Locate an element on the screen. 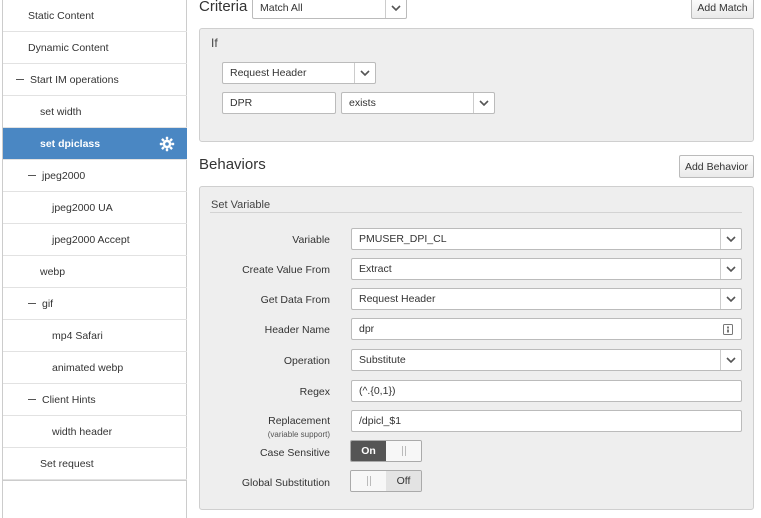 The width and height of the screenshot is (761, 518). sidebar-item-label: mp4 Safari is located at coordinates (77, 335).